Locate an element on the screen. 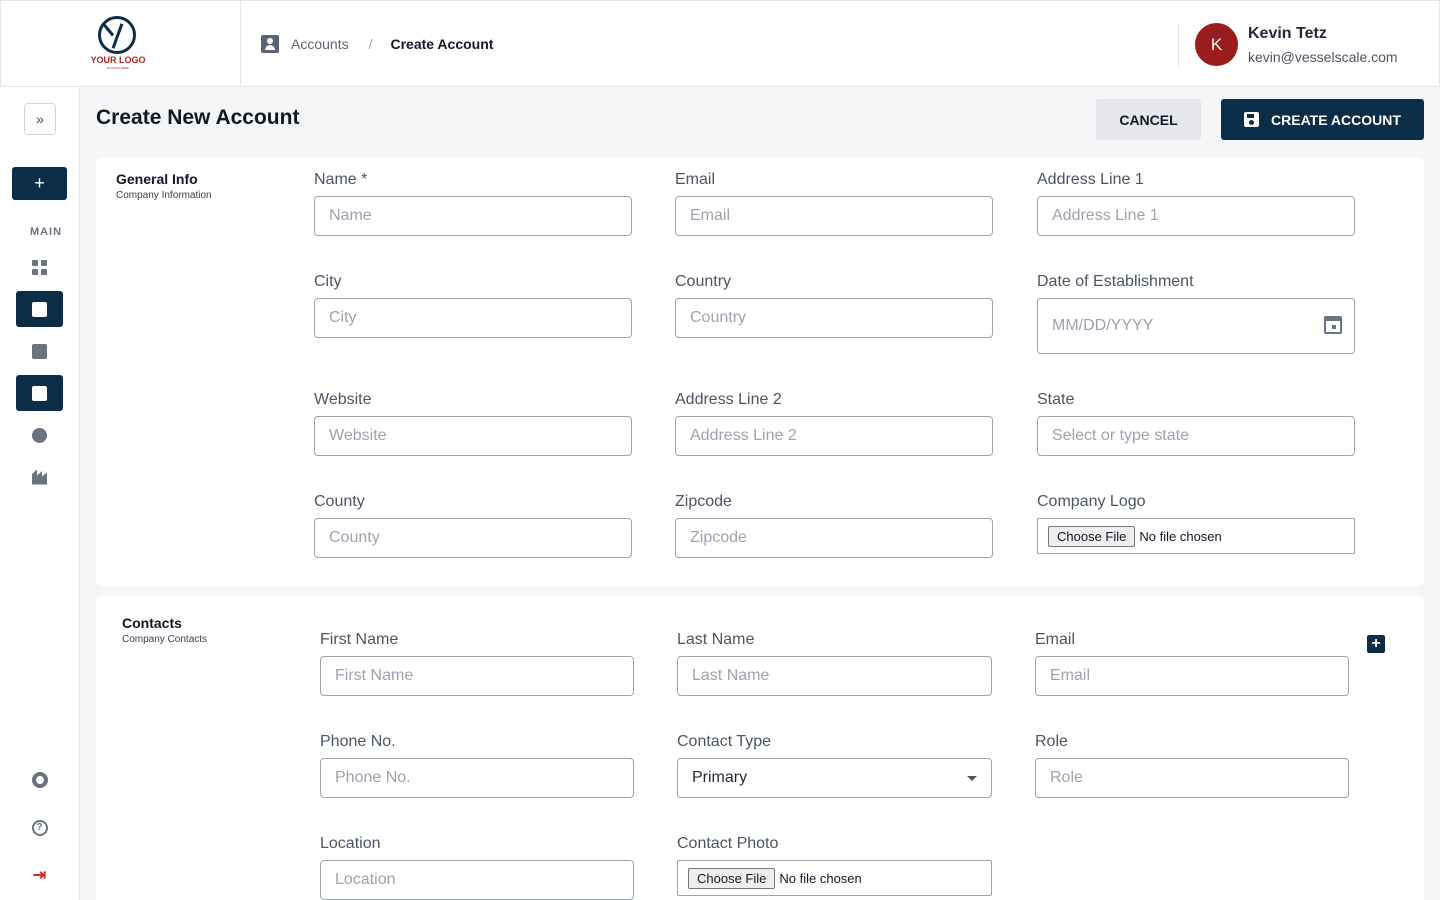 Image resolution: width=1440 pixels, height=900 pixels. header-divider is located at coordinates (1178, 45).